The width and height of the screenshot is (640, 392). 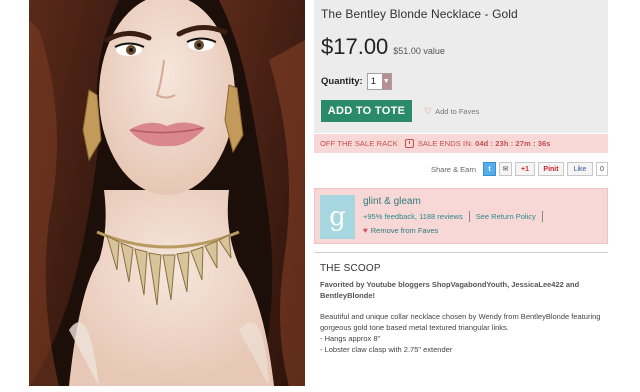 I want to click on chevron-down-icon: ▼, so click(x=386, y=81).